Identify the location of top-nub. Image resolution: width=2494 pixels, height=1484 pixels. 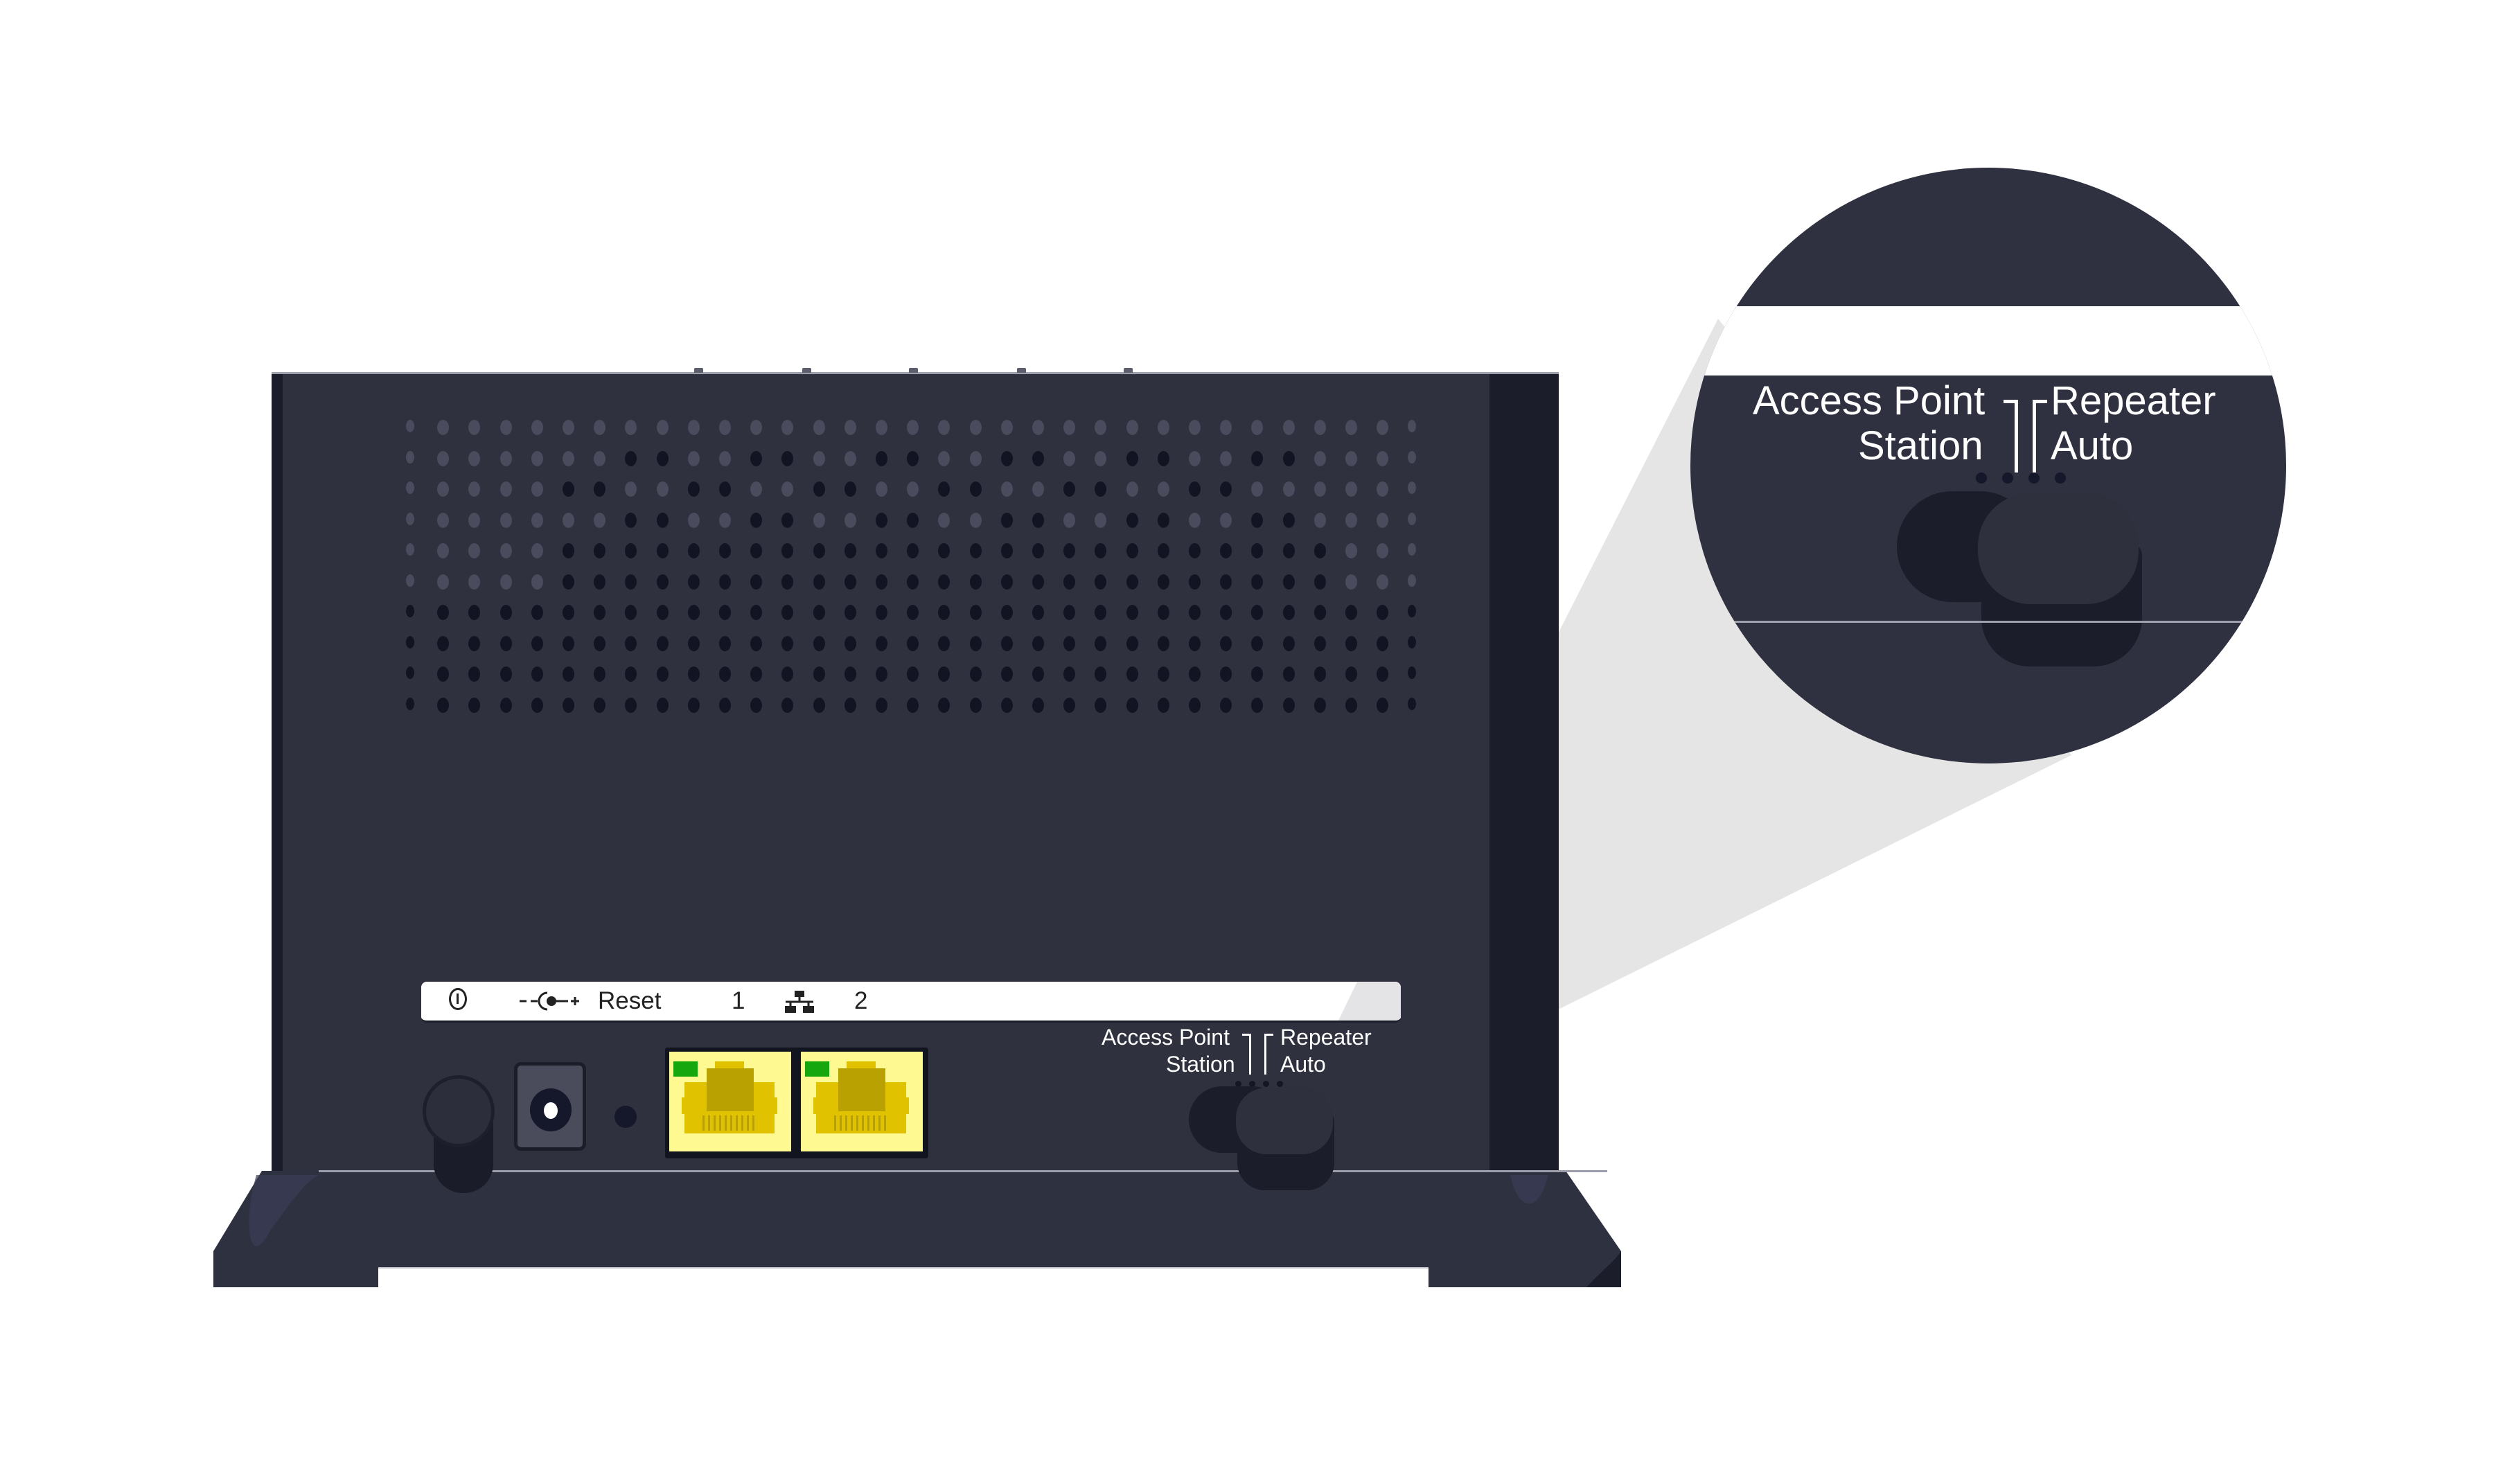
(1022, 370).